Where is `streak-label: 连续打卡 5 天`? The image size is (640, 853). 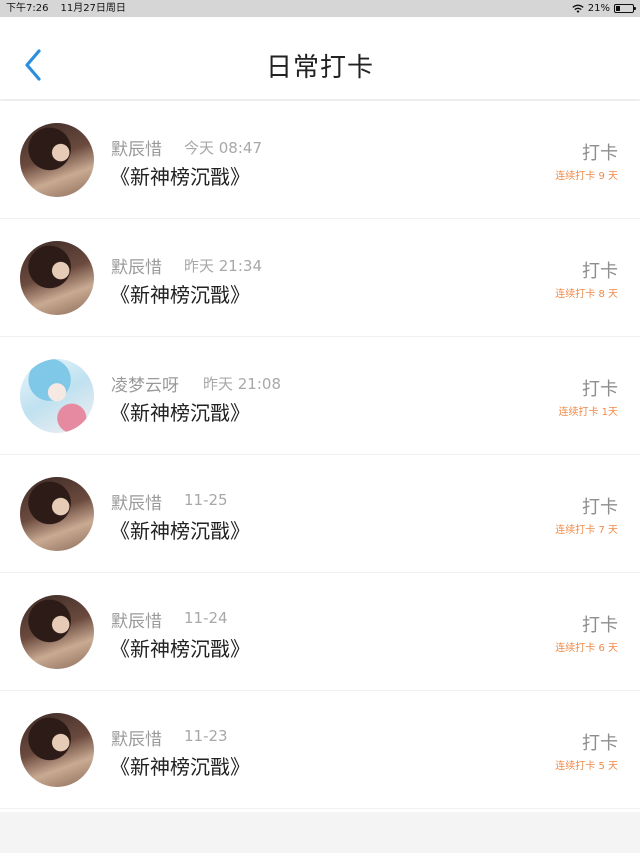 streak-label: 连续打卡 5 天 is located at coordinates (586, 766).